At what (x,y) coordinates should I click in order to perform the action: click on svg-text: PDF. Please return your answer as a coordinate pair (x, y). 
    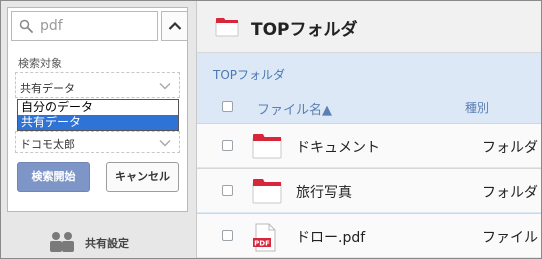
    Looking at the image, I should click on (262, 244).